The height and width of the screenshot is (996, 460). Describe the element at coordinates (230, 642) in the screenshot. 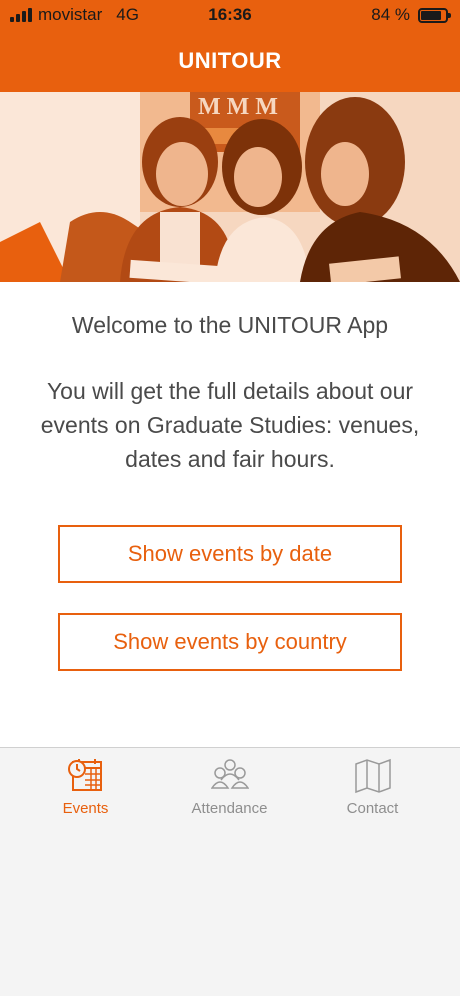

I see `show-events-by-country-button: Show events by country` at that location.